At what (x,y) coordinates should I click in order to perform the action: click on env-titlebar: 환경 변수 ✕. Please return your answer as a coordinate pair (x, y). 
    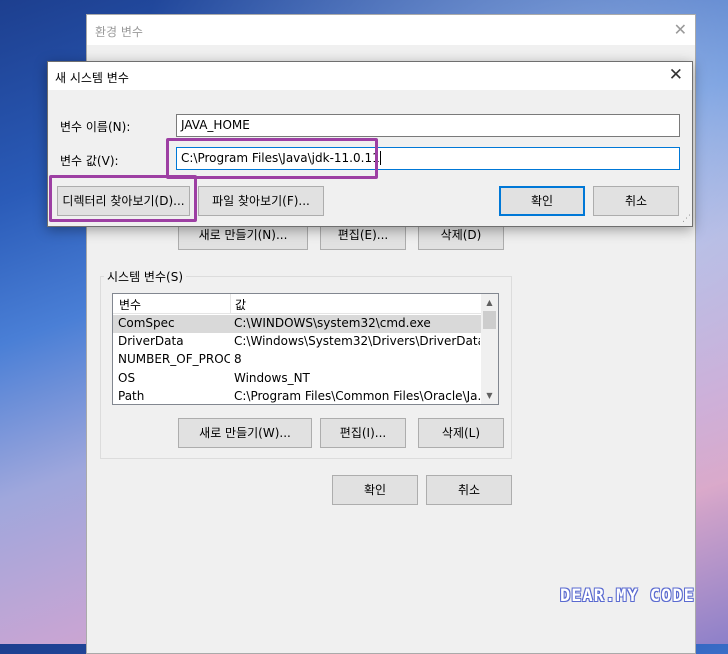
    Looking at the image, I should click on (391, 30).